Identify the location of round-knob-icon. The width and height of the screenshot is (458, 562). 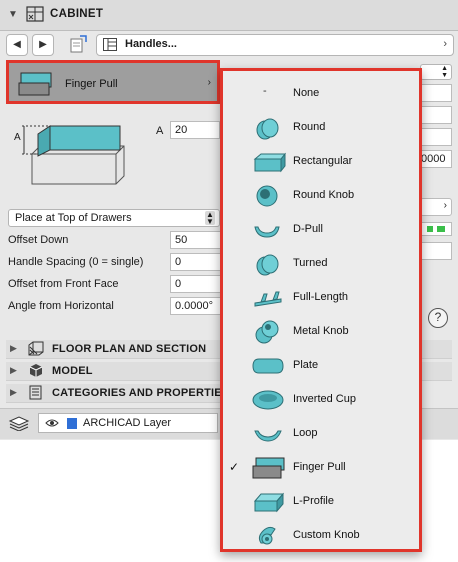
(269, 196).